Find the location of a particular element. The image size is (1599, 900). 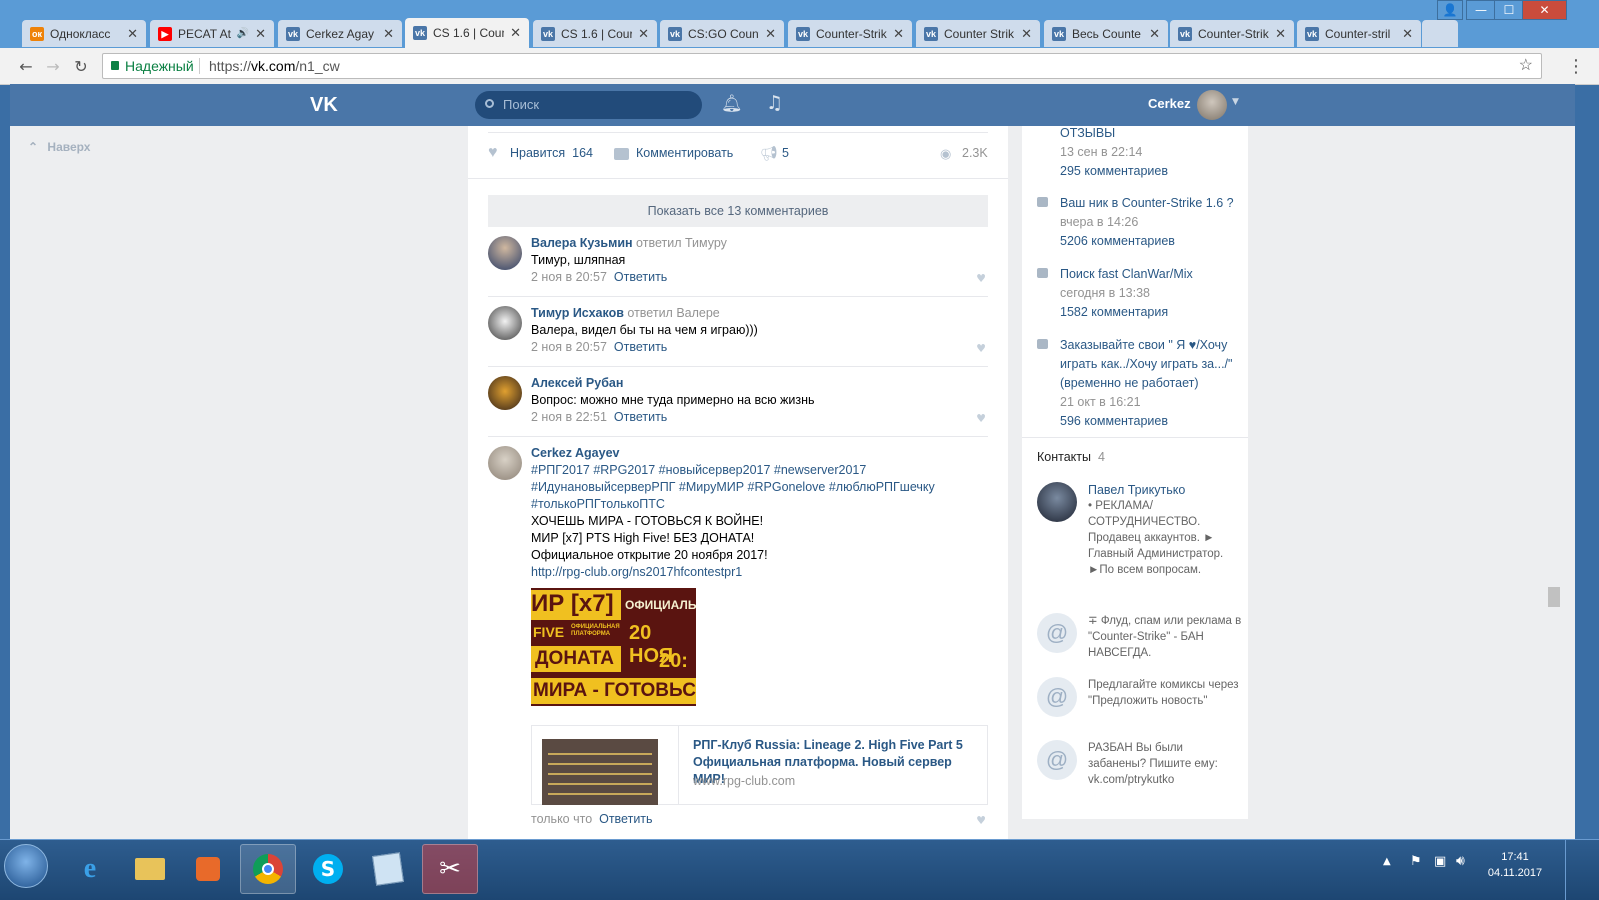

close-window-button: ✕ is located at coordinates (1544, 10).